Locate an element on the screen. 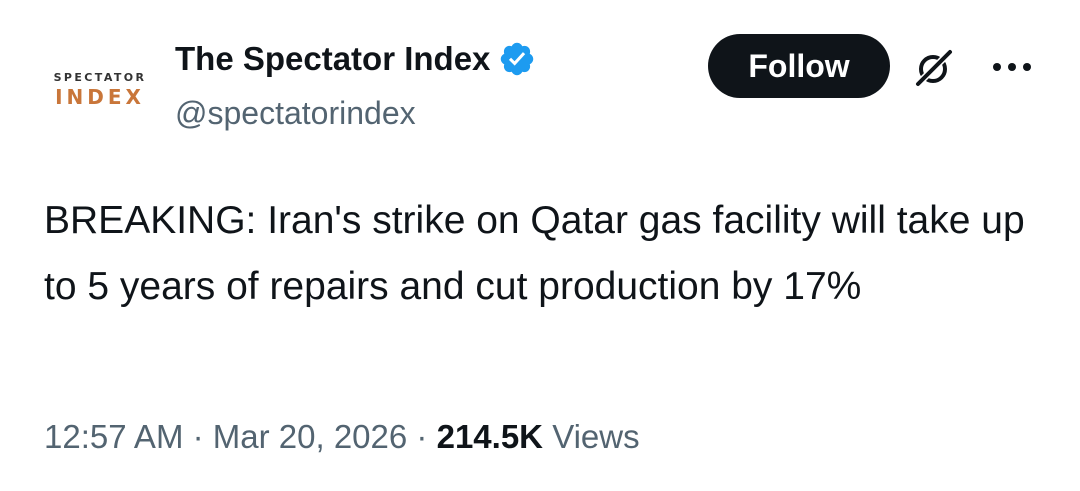 The image size is (1080, 491). avatar-logo-line1: SPECTATOR is located at coordinates (100, 77).